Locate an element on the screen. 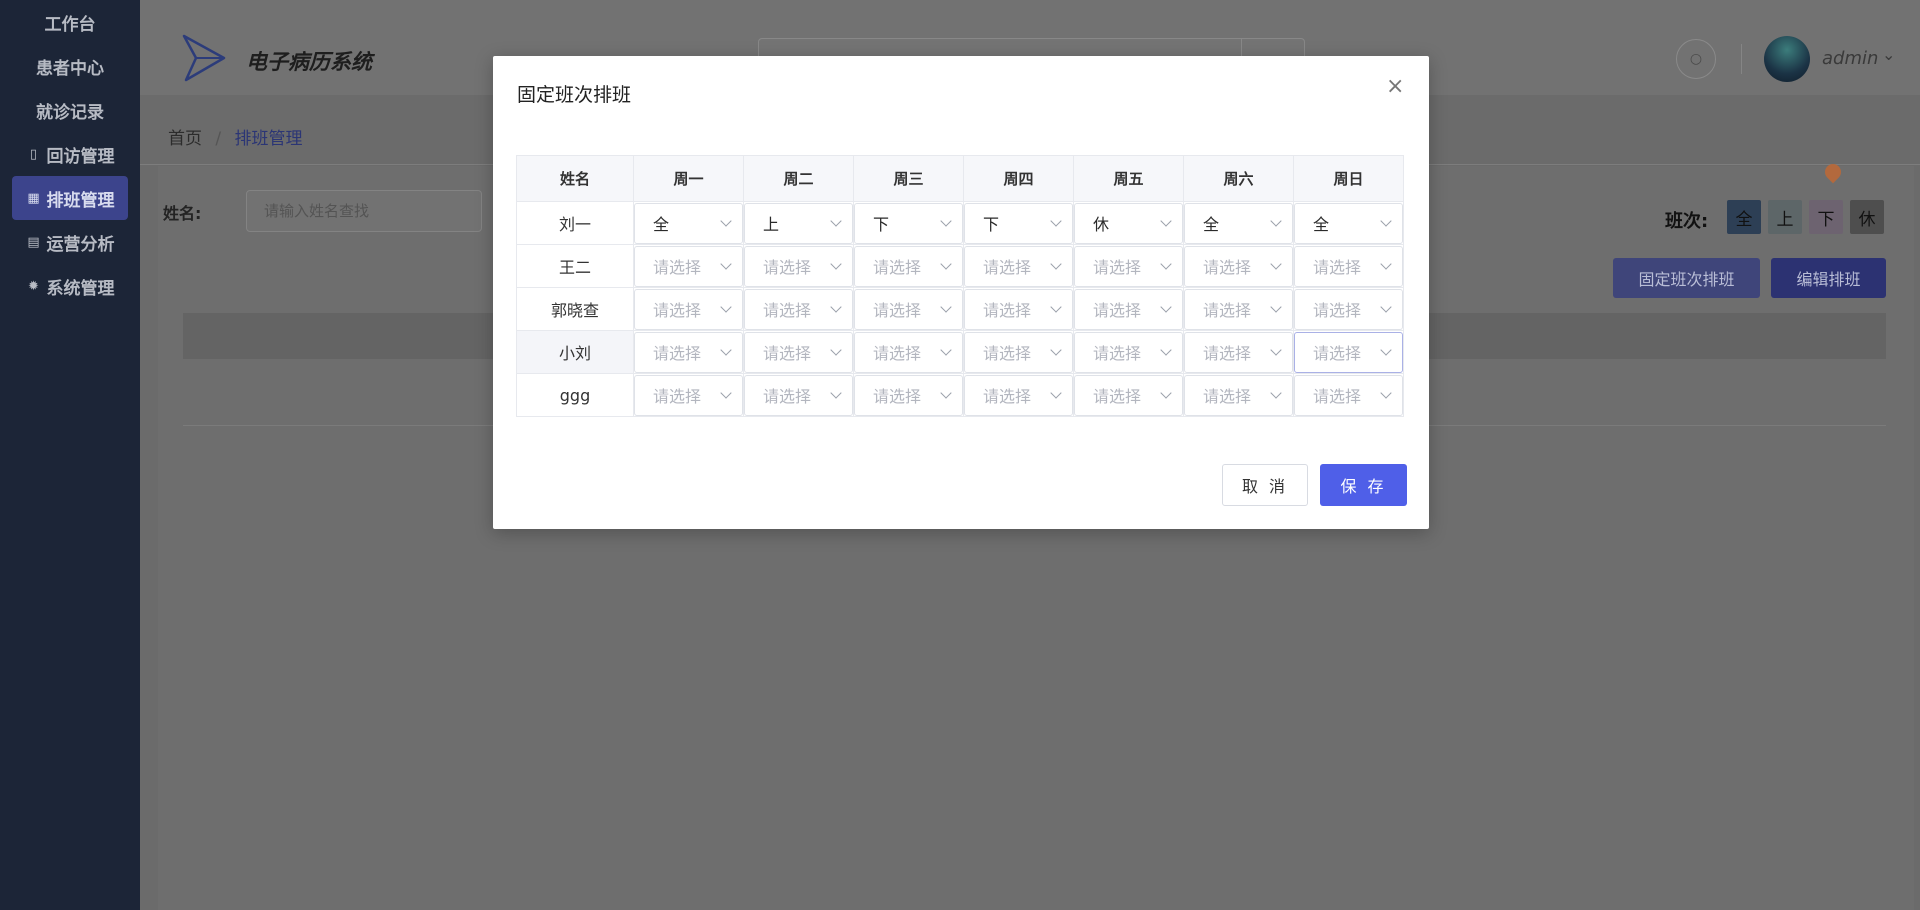 The width and height of the screenshot is (1920, 910). shift-cell: 全 is located at coordinates (1238, 223).